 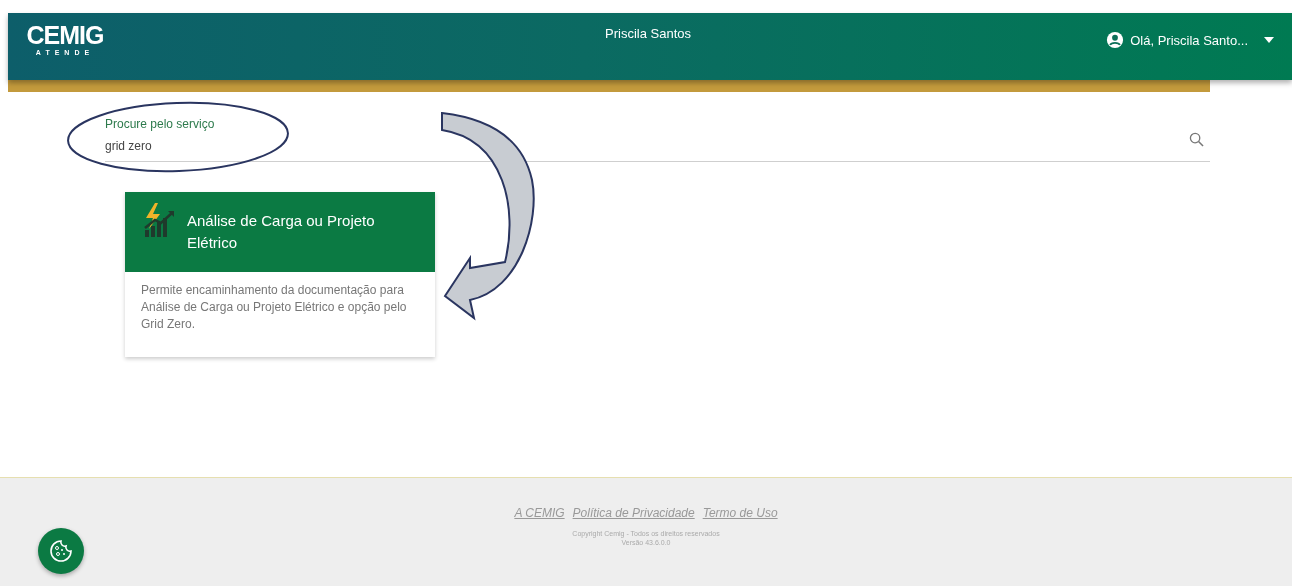 I want to click on search-icon, so click(x=1196, y=139).